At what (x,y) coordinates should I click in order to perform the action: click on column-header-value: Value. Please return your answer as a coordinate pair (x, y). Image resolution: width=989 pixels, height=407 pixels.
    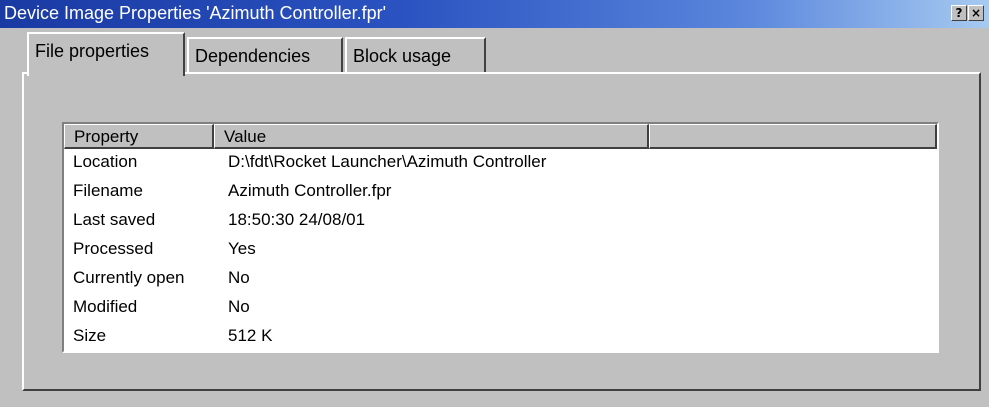
    Looking at the image, I should click on (431, 136).